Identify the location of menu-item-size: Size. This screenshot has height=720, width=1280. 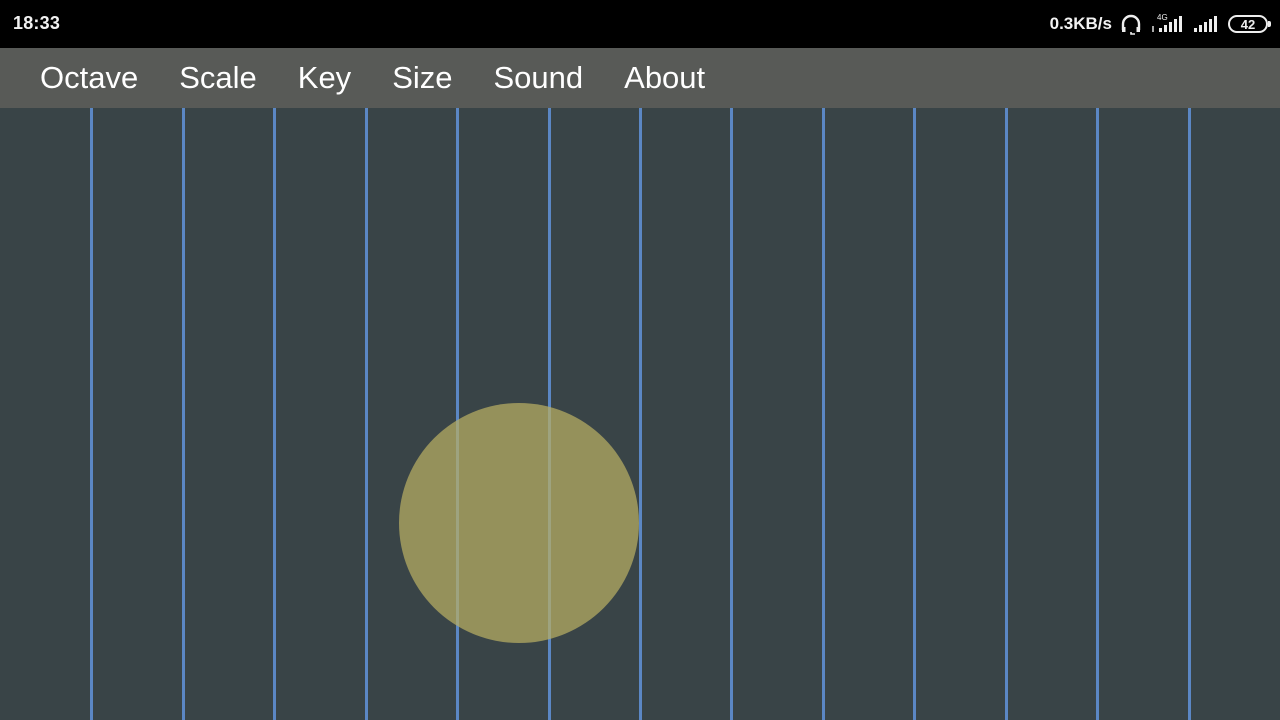
(422, 78).